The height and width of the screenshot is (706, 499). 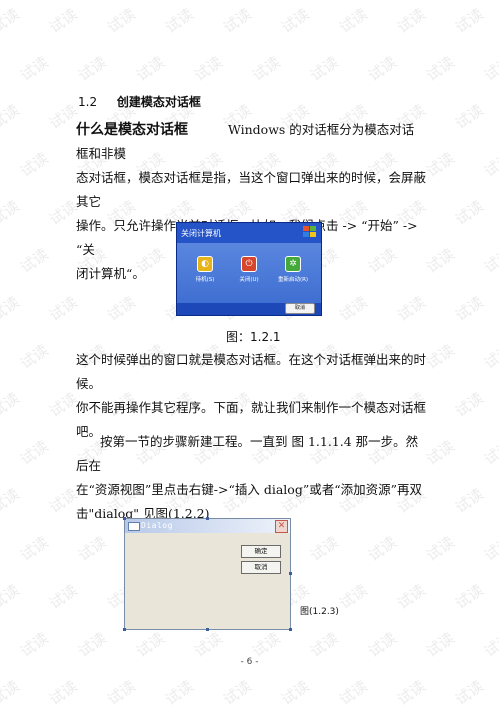 I want to click on para3-line2: 在“资源视图”里点击右键->“插入 dialog”或者“添加资源”再双, so click(x=249, y=489).